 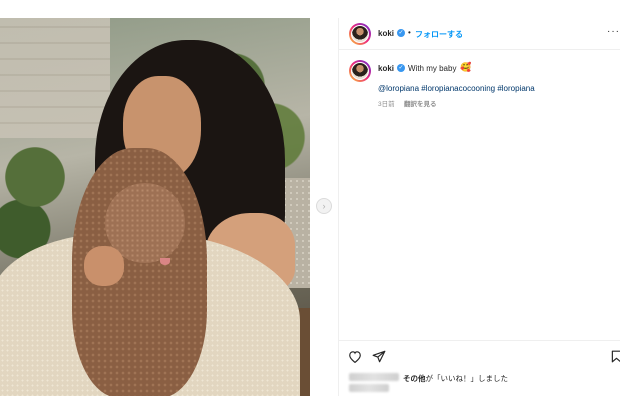 I want to click on more-options-button: ···, so click(x=613, y=31).